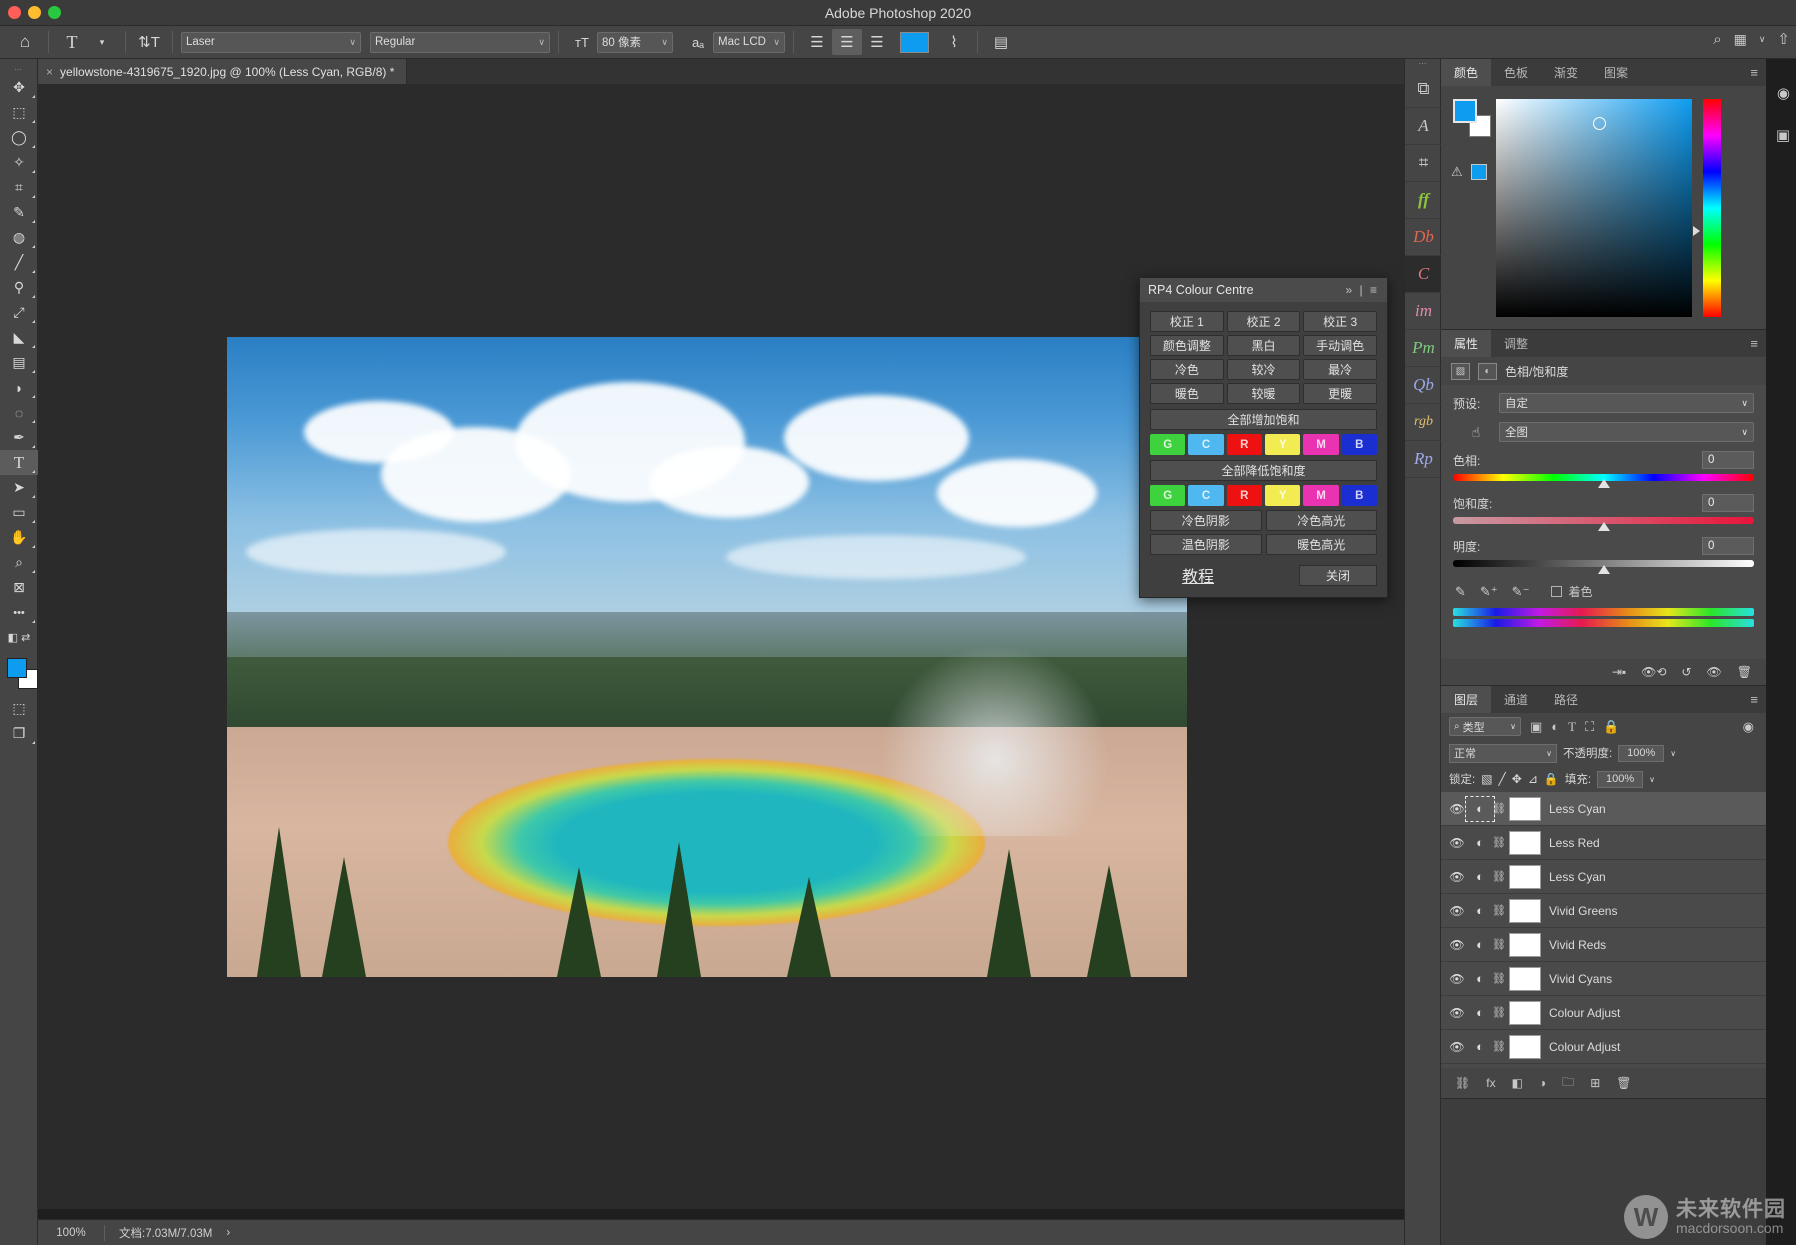 Image resolution: width=1796 pixels, height=1245 pixels. I want to click on filter-image-icon: ▣, so click(1536, 727).